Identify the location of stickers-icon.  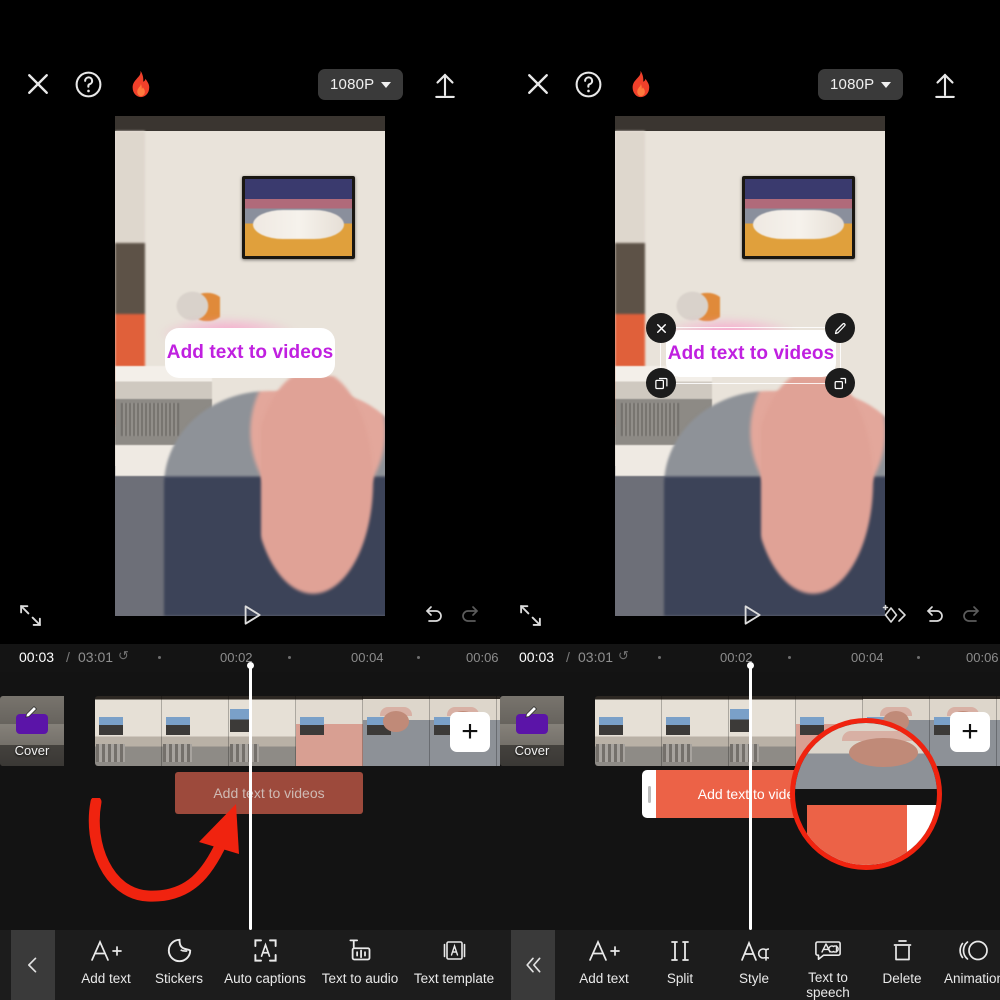
(179, 950).